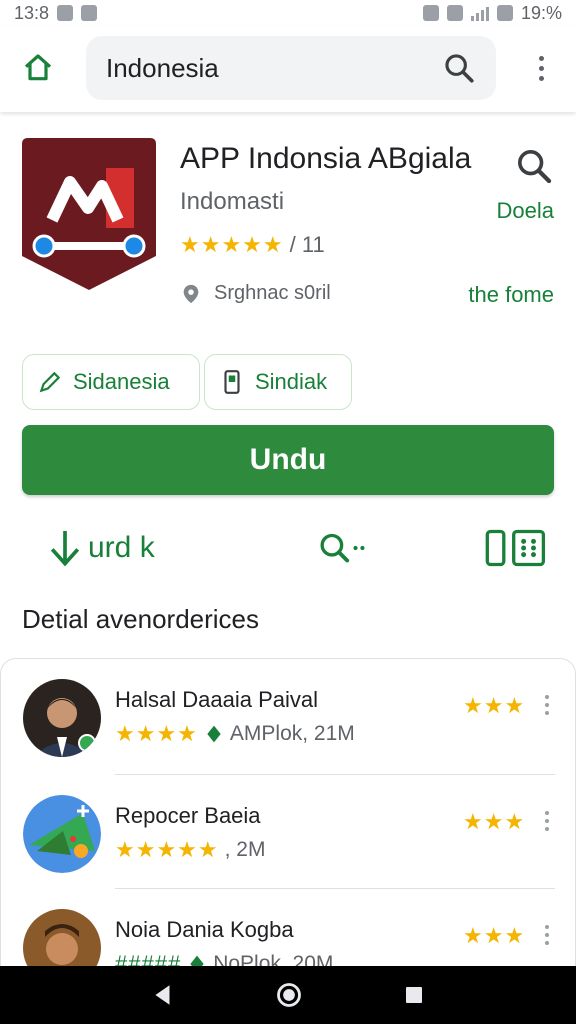  What do you see at coordinates (163, 995) in the screenshot?
I see `back-icon` at bounding box center [163, 995].